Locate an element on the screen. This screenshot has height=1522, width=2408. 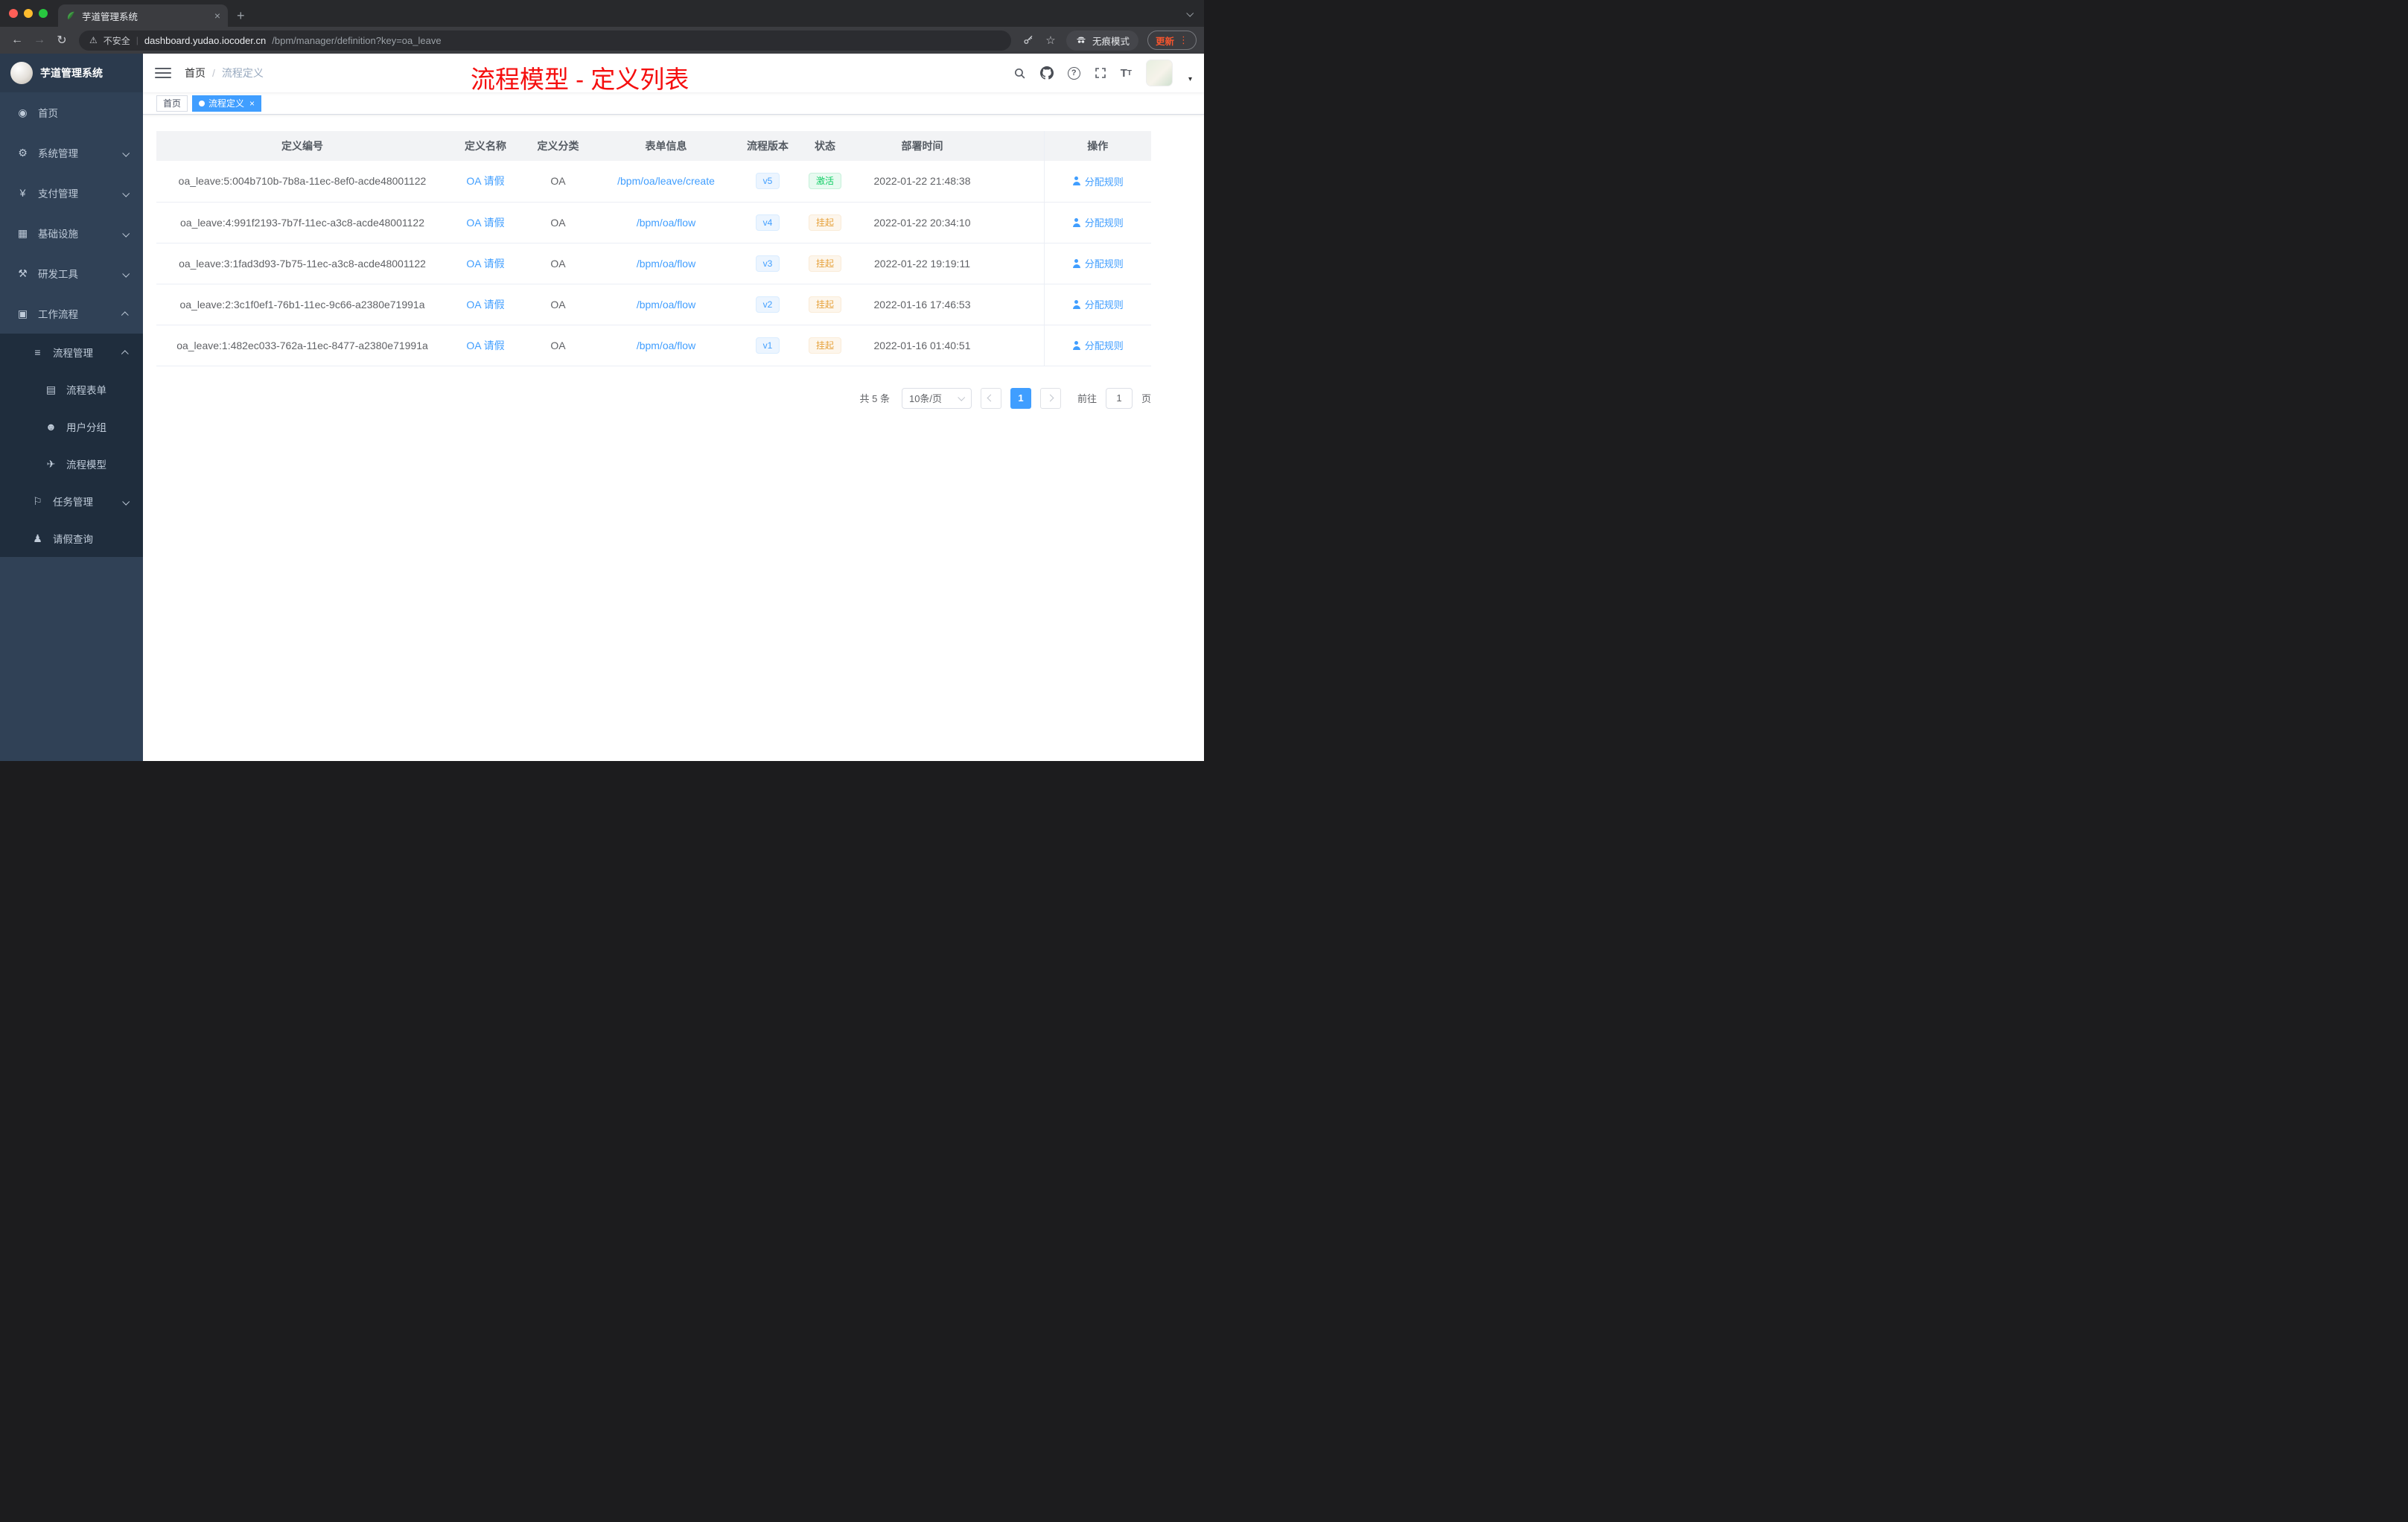
sidebar-item-workflow: ▣ 工作流程 is located at coordinates (71, 313).